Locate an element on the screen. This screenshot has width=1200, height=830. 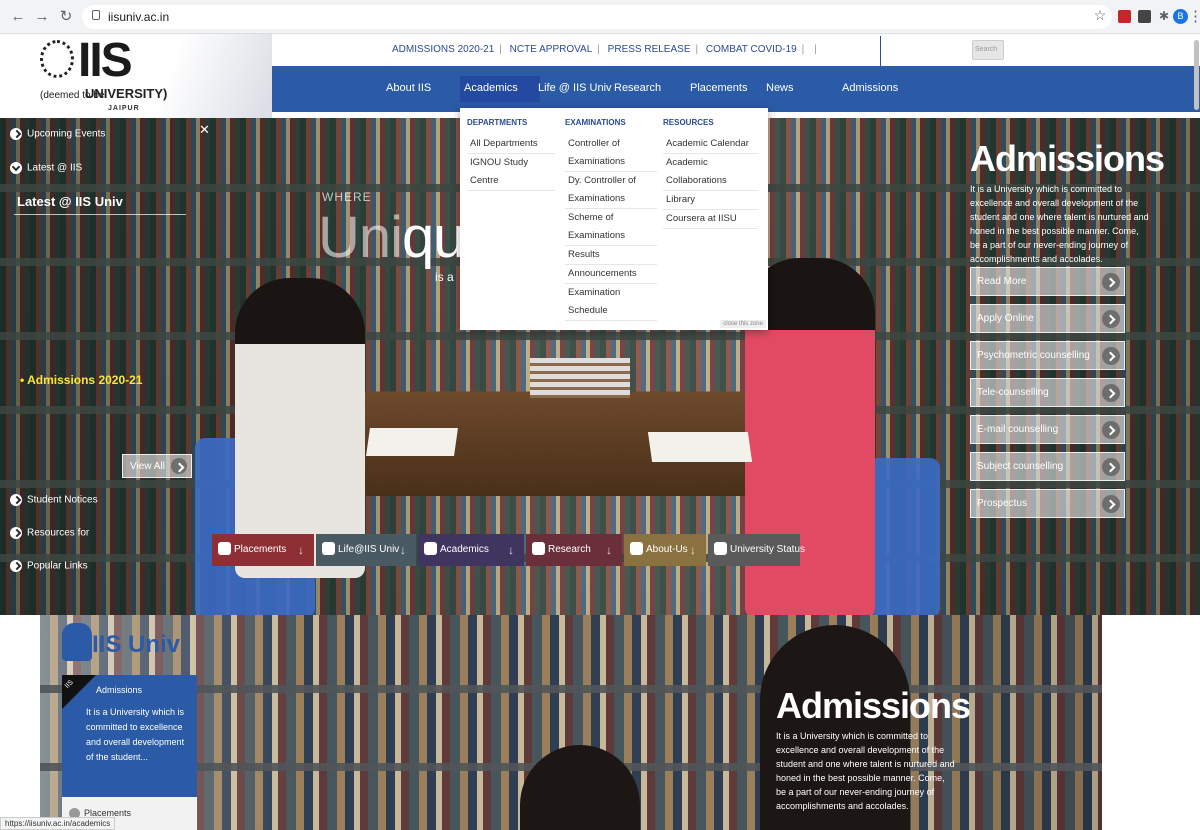
logo-city: JAIPUR is located at coordinates (124, 108).